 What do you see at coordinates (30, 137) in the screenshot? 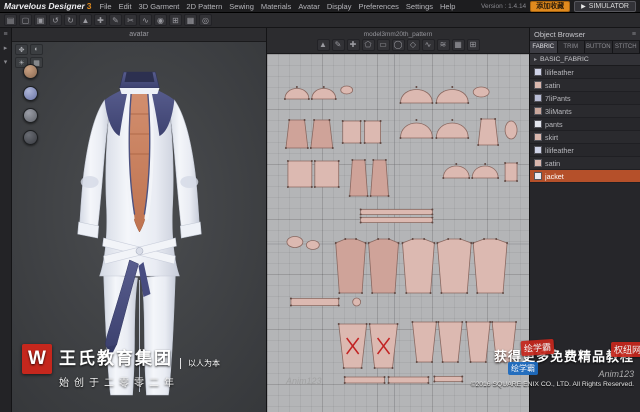
I see `scene-preset-thumbnail` at bounding box center [30, 137].